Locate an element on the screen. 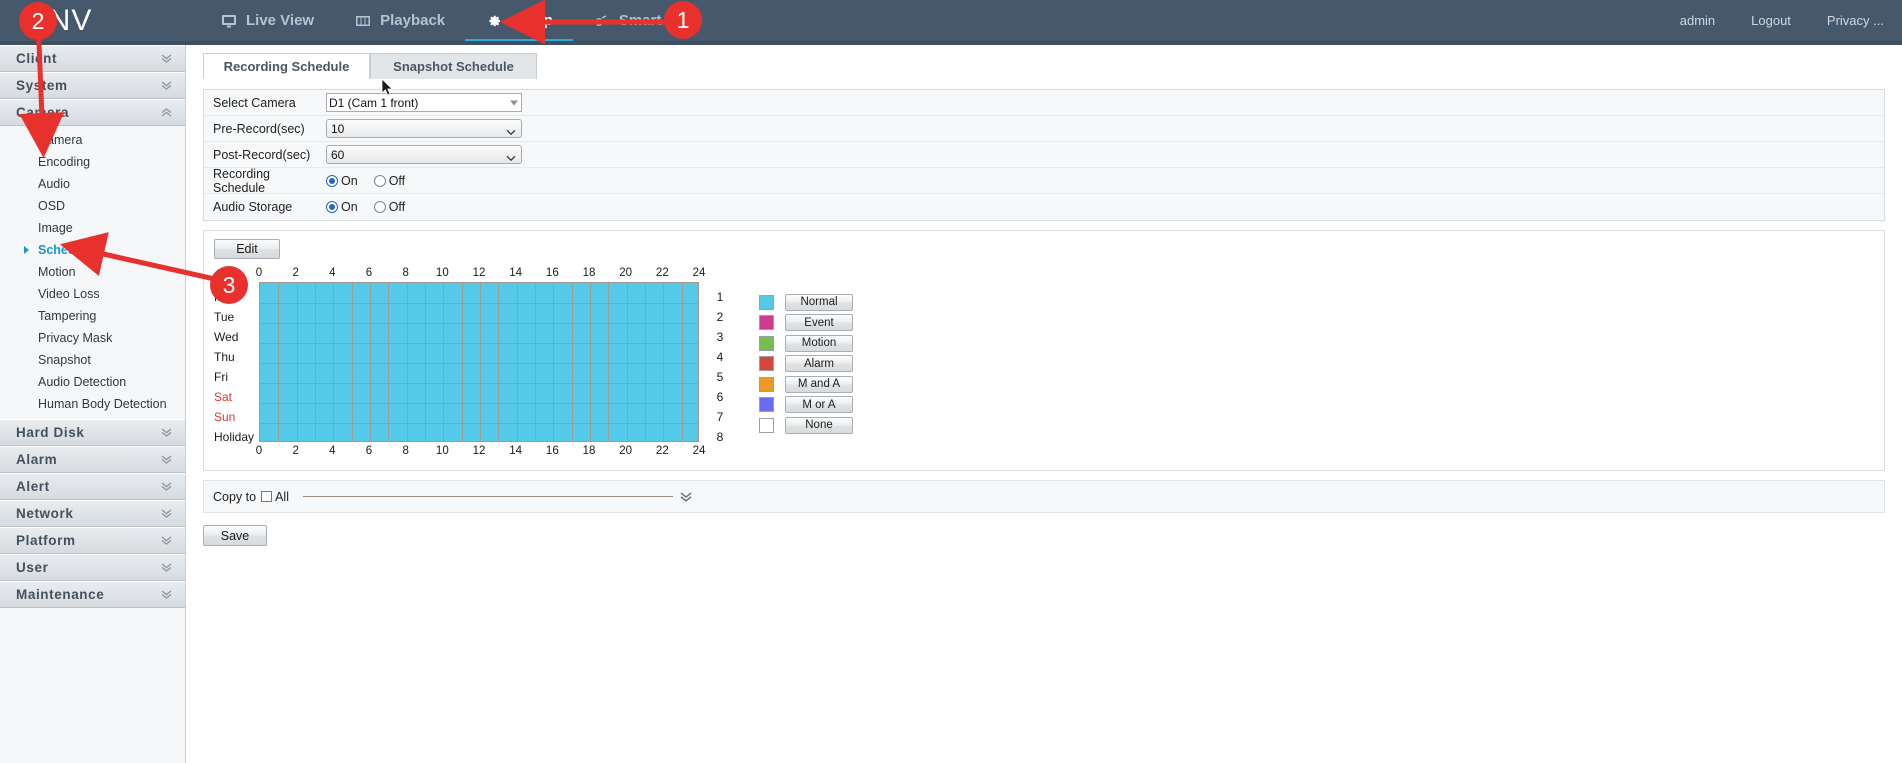  tab-recording-schedule: Recording Schedule is located at coordinates (286, 66).